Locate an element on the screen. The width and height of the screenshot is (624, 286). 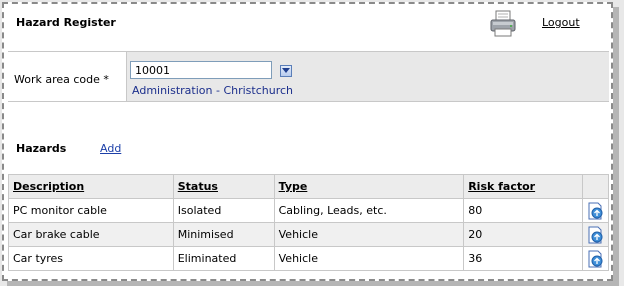
cell-risk-factor: 36 is located at coordinates (523, 258).